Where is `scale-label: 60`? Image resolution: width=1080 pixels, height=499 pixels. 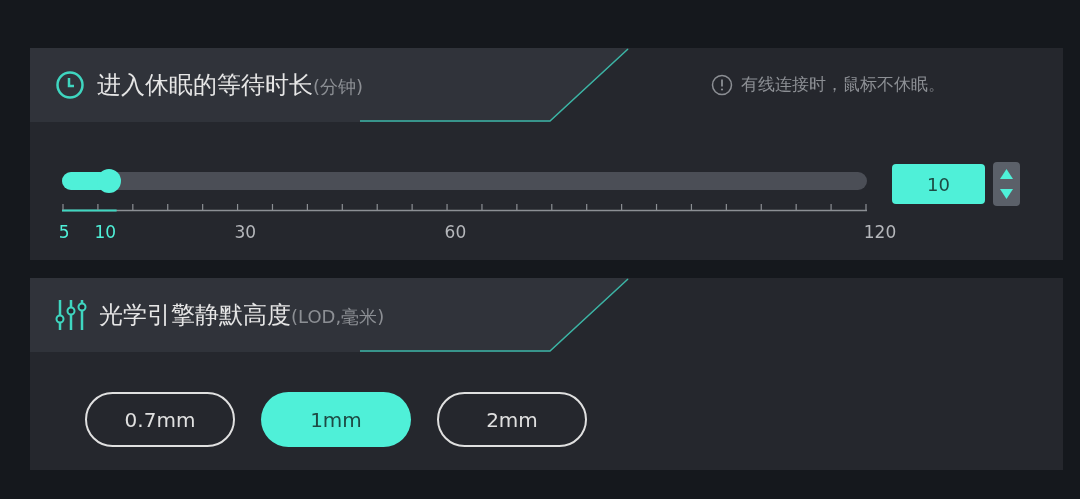
scale-label: 60 is located at coordinates (455, 232).